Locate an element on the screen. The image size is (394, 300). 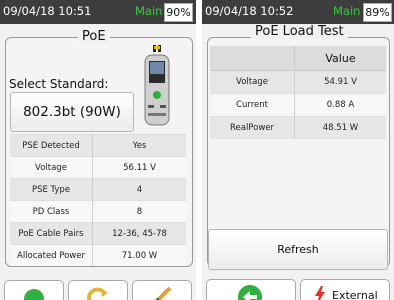
pencil-icon is located at coordinates (163, 293).